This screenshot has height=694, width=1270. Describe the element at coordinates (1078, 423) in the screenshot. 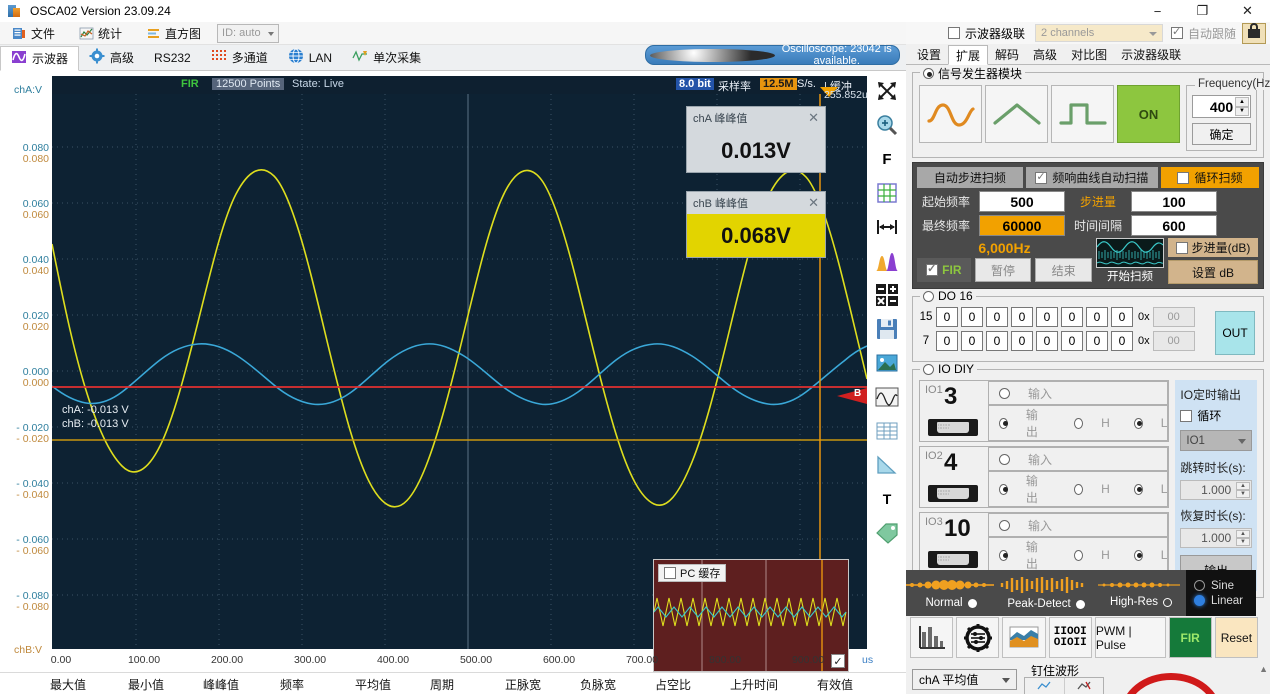

I see `io1-output-radio: 输出 H L` at that location.